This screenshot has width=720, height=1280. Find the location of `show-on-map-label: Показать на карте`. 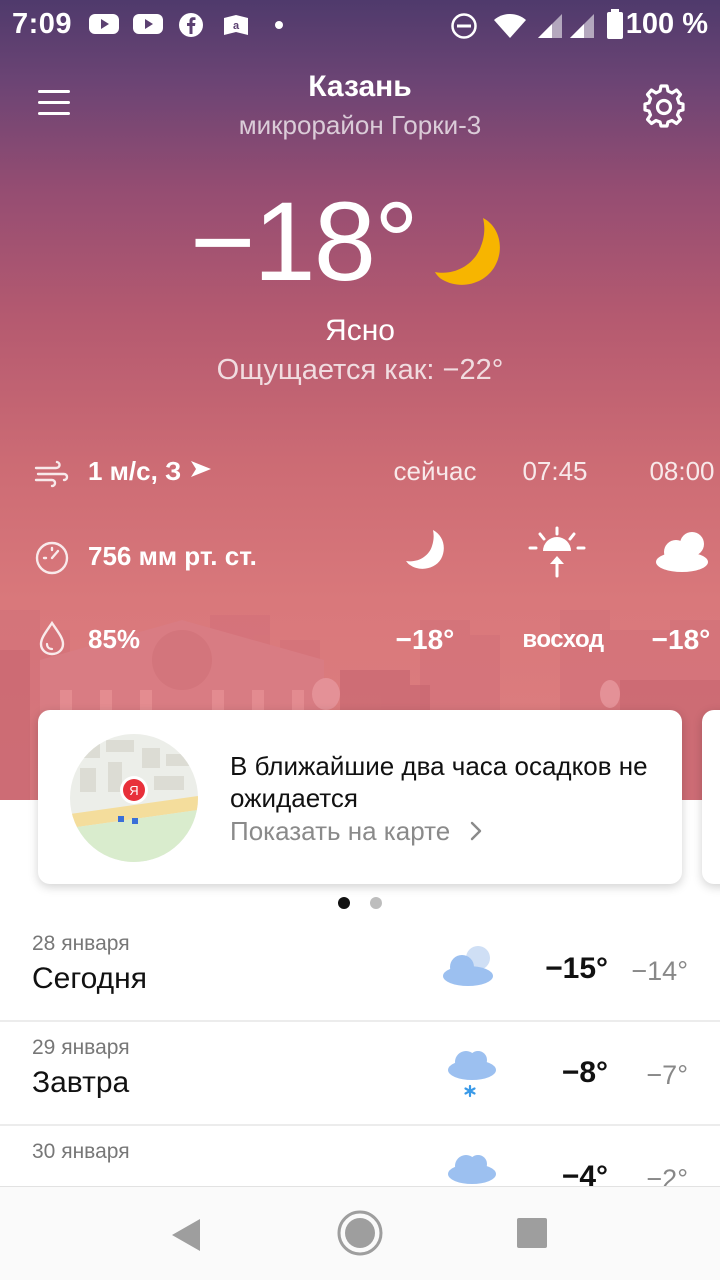

show-on-map-label: Показать на карте is located at coordinates (340, 831).